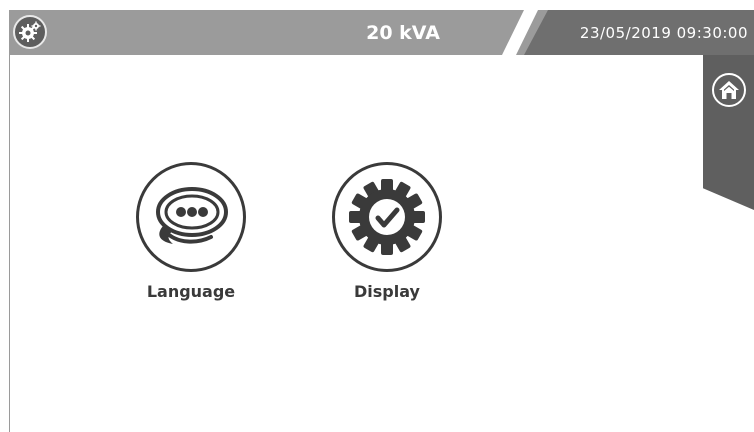  I want to click on settings-button, so click(30, 32).